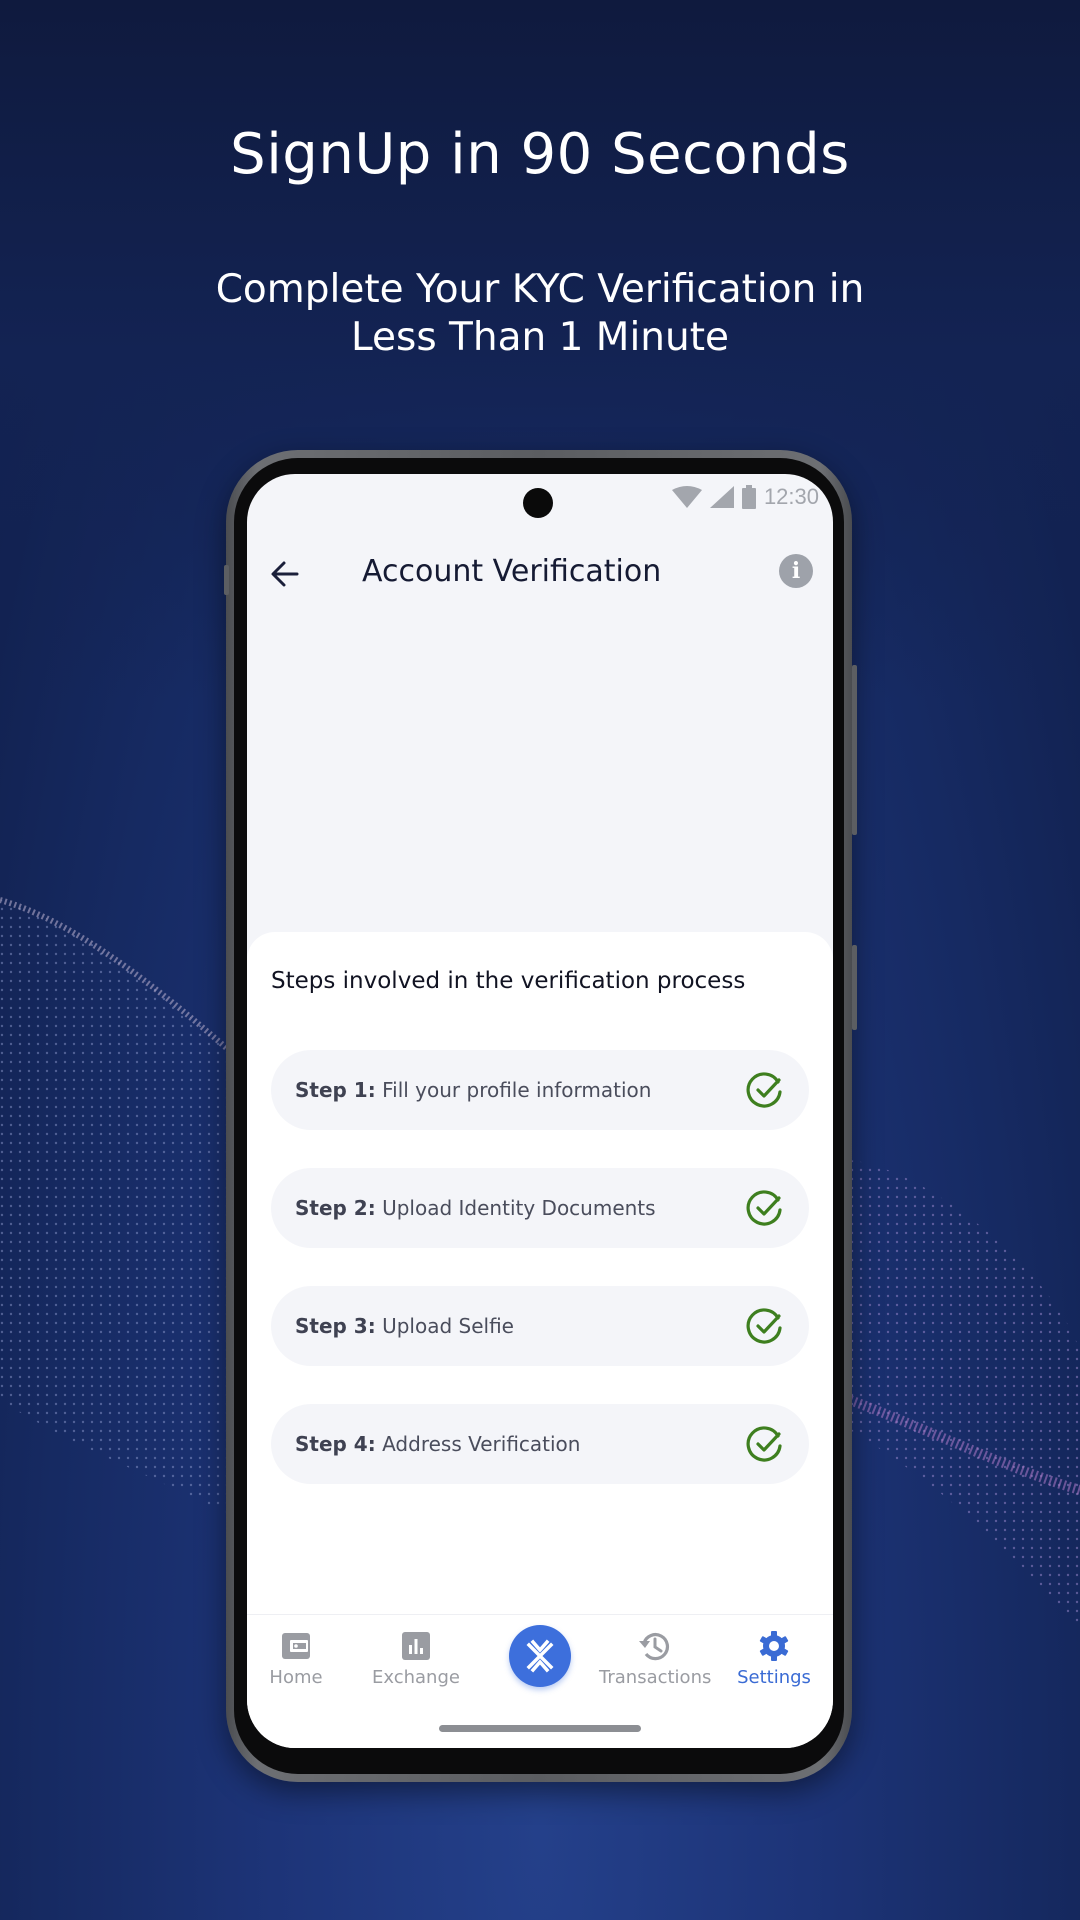 The image size is (1080, 1920). Describe the element at coordinates (654, 1647) in the screenshot. I see `history-icon` at that location.